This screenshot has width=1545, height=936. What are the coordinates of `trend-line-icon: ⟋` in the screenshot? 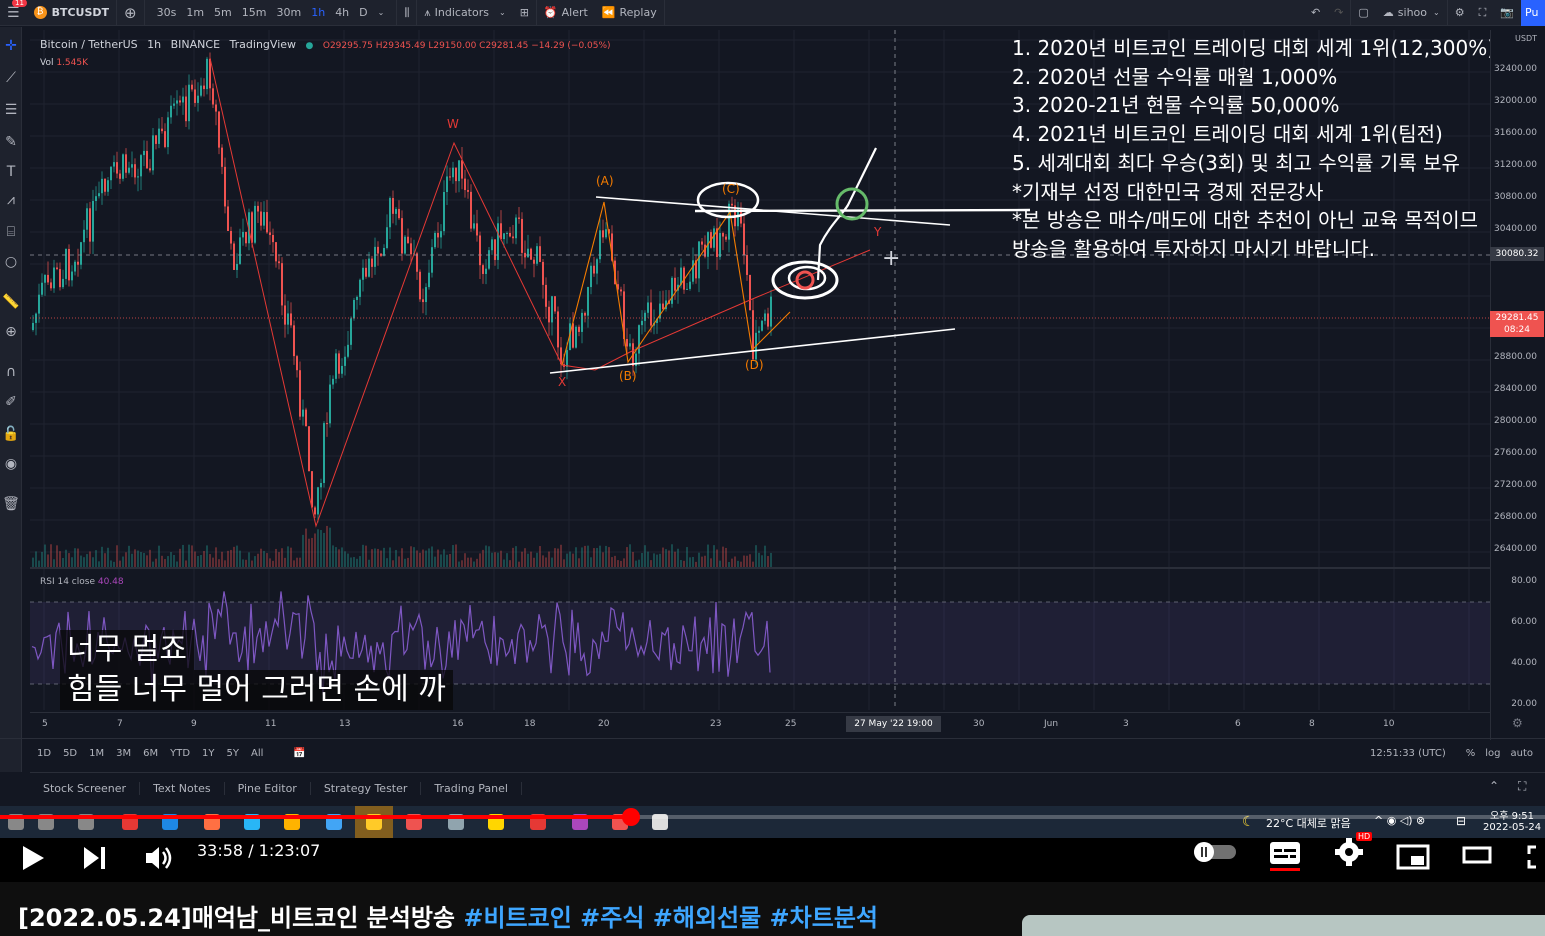 It's located at (11, 78).